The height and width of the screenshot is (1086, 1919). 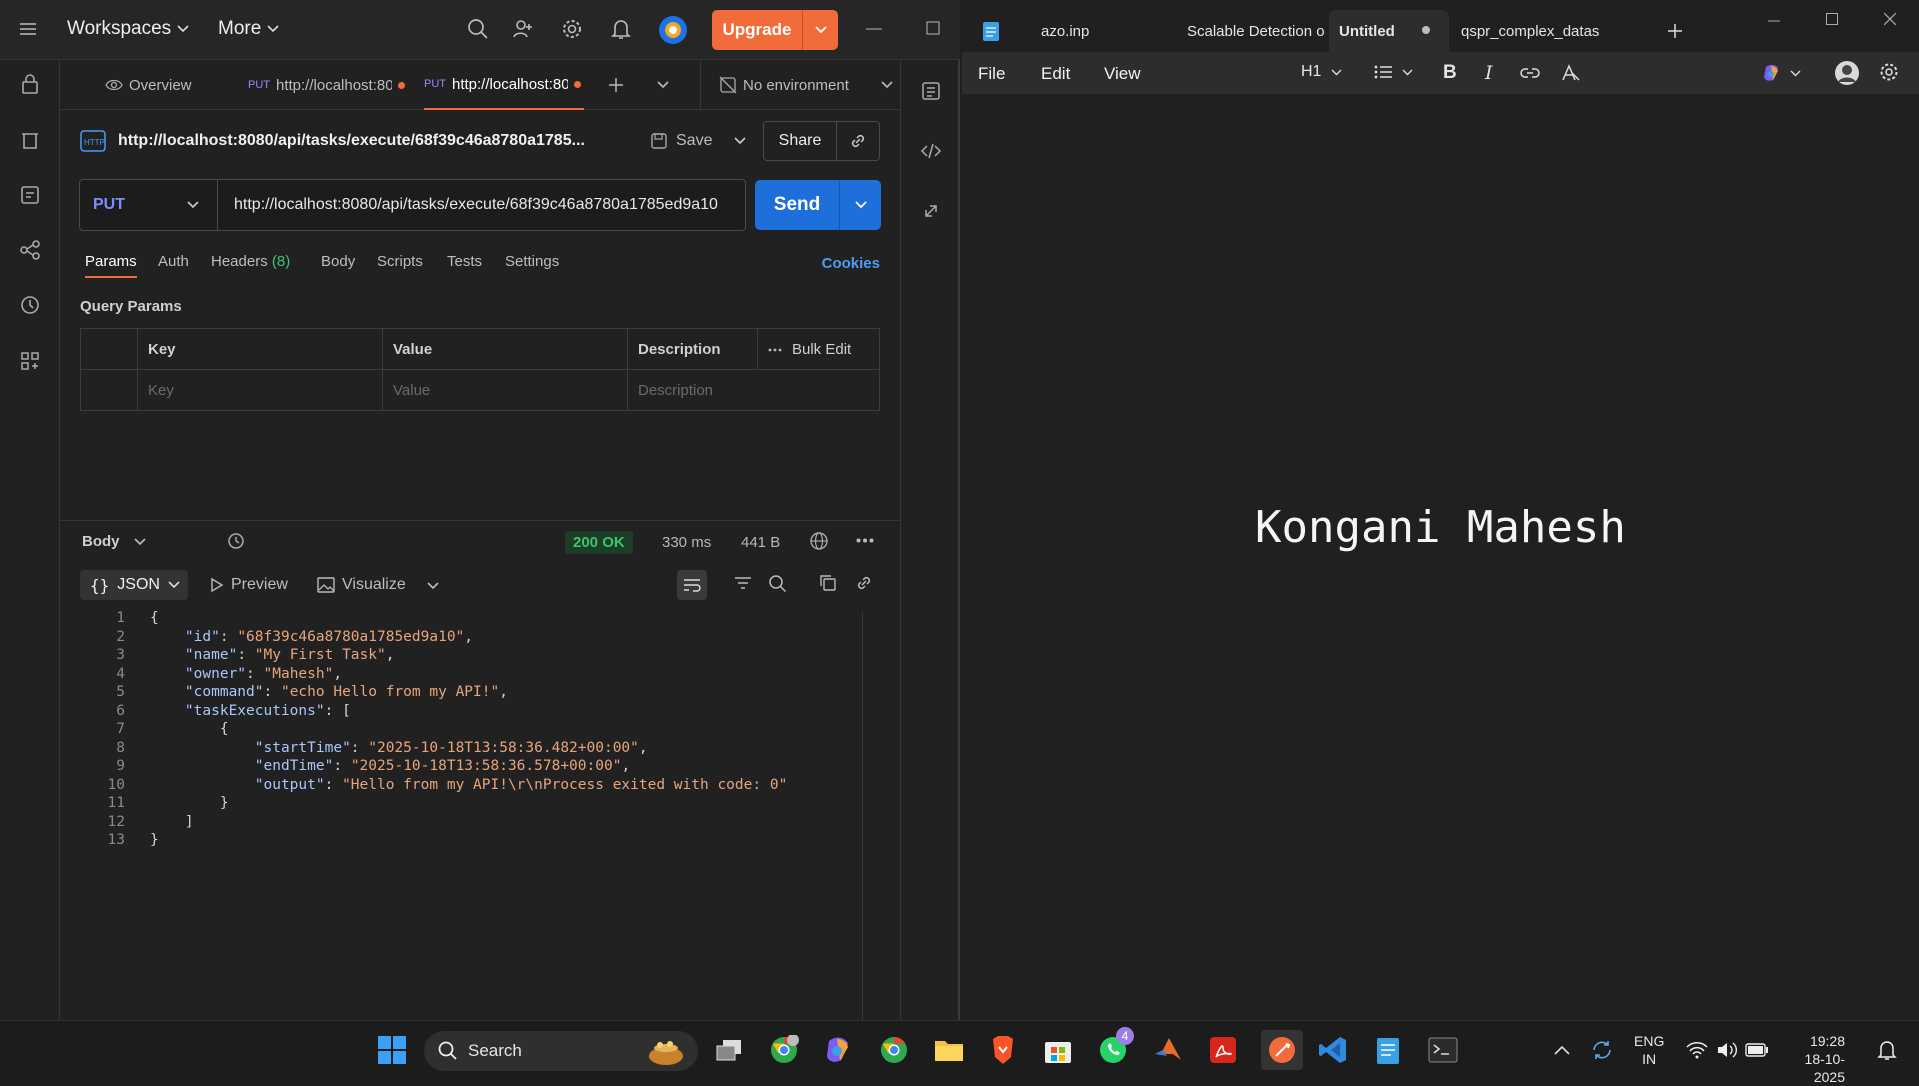 What do you see at coordinates (663, 85) in the screenshot?
I see `tabs-dropdown-chevron-icon` at bounding box center [663, 85].